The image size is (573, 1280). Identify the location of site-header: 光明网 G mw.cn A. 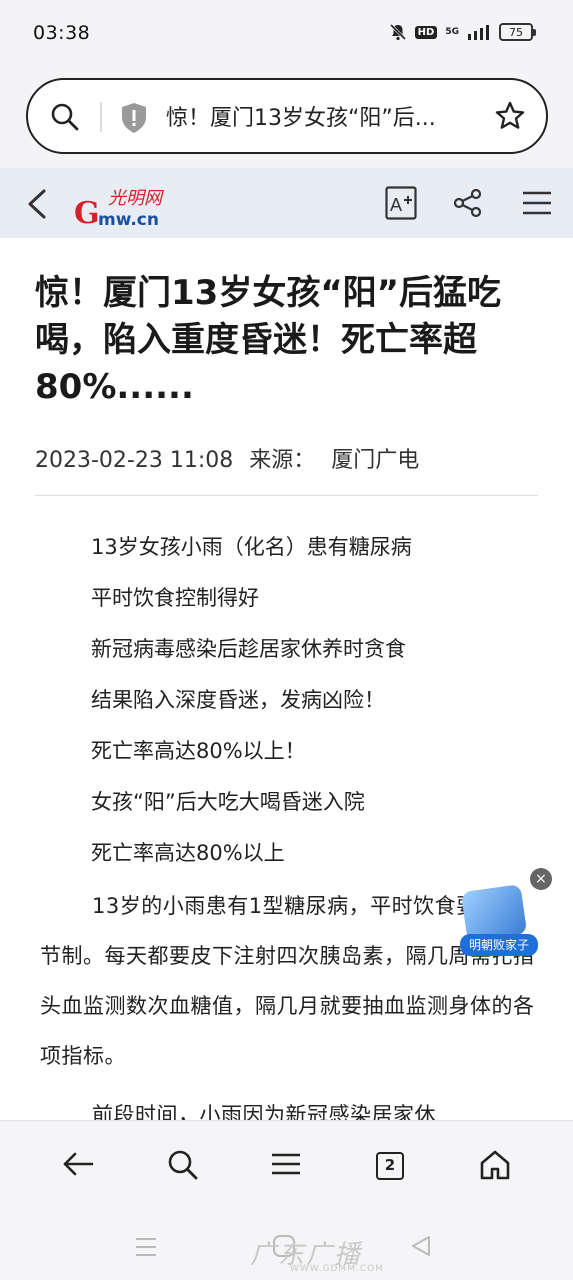
(286, 203).